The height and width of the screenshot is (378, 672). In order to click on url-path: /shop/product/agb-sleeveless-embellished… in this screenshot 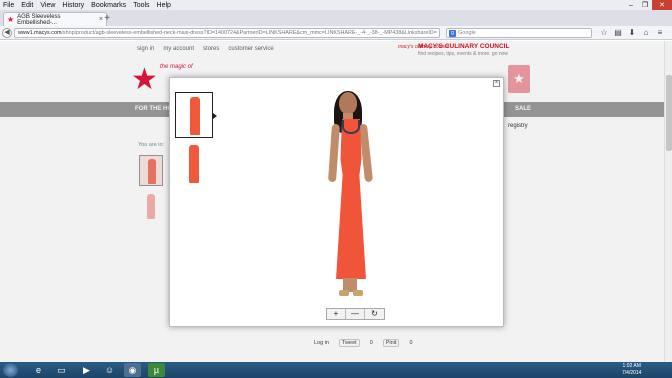, I will do `click(249, 33)`.